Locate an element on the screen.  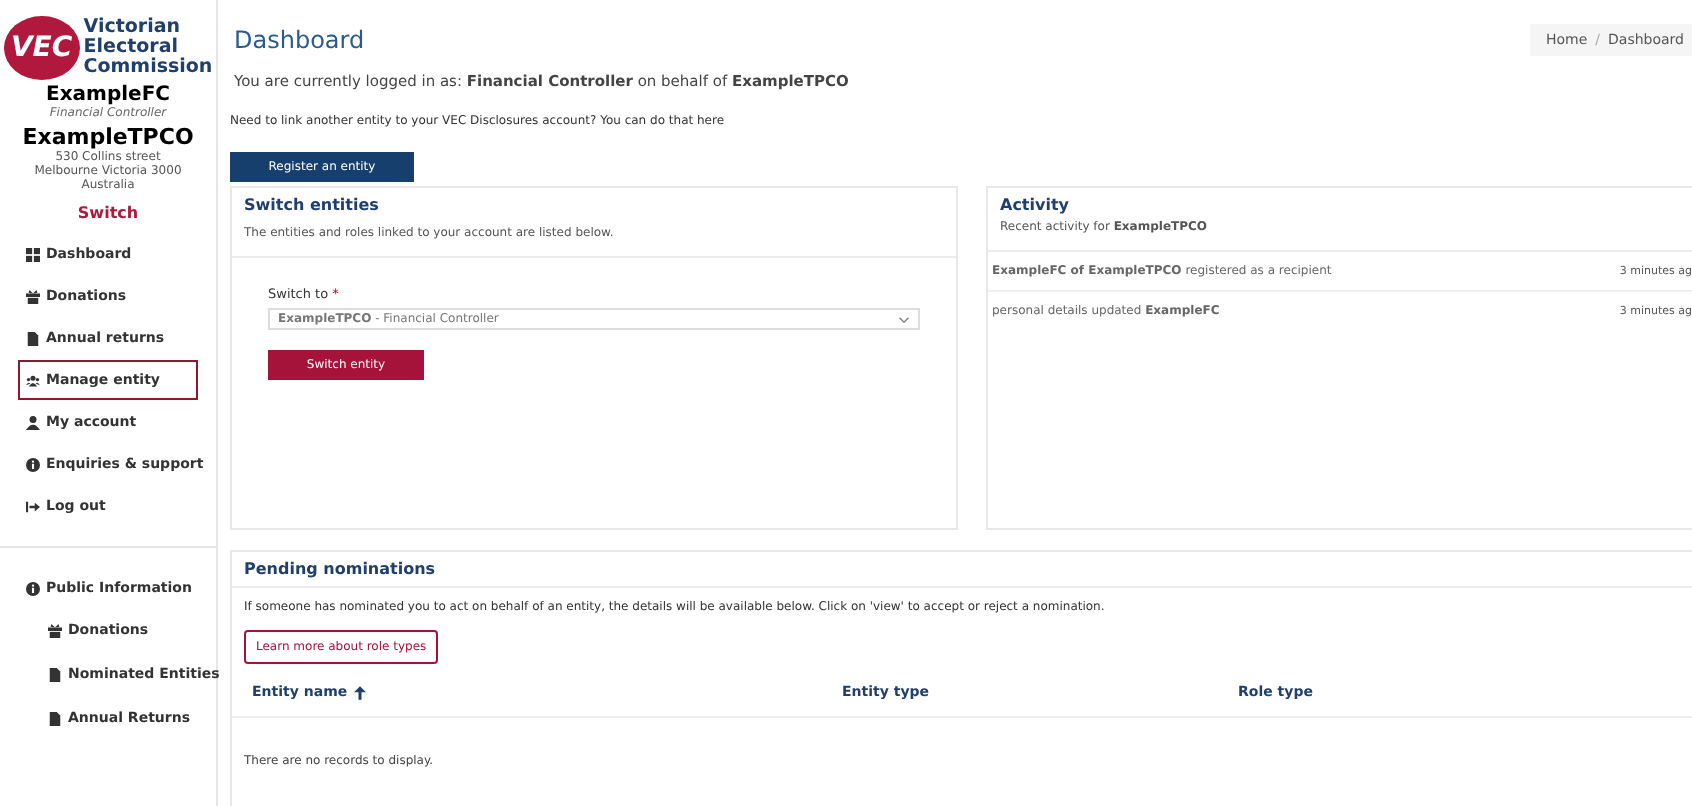
card-title: Pending nominations is located at coordinates (341, 569).